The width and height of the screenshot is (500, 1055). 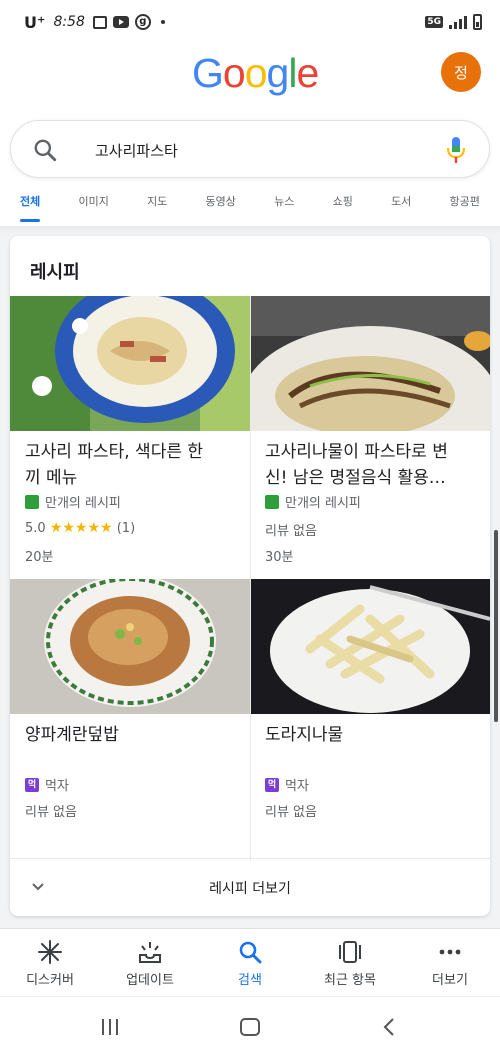 What do you see at coordinates (496, 626) in the screenshot?
I see `scrollbar` at bounding box center [496, 626].